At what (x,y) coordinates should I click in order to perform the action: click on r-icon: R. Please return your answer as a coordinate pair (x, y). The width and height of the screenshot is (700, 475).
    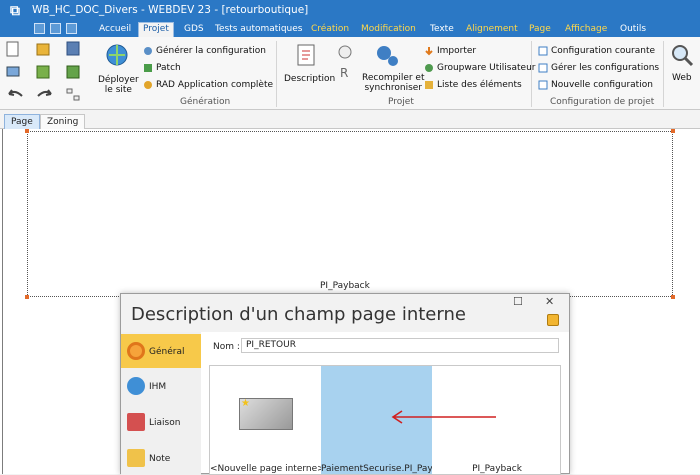
    Looking at the image, I should click on (345, 72).